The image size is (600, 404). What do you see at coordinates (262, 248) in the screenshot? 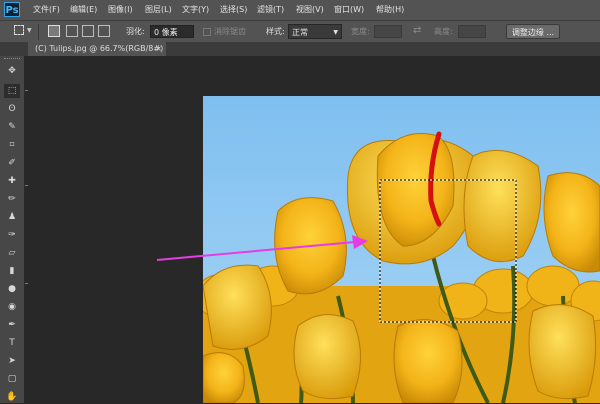
I see `annotation-arrow-icon` at bounding box center [262, 248].